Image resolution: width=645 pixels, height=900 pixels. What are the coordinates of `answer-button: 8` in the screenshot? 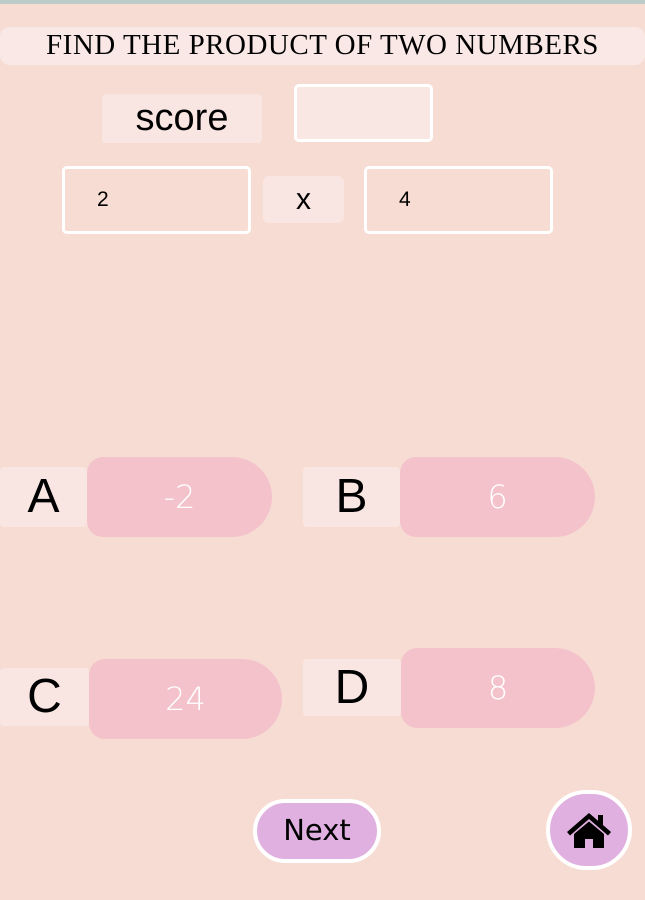 It's located at (498, 688).